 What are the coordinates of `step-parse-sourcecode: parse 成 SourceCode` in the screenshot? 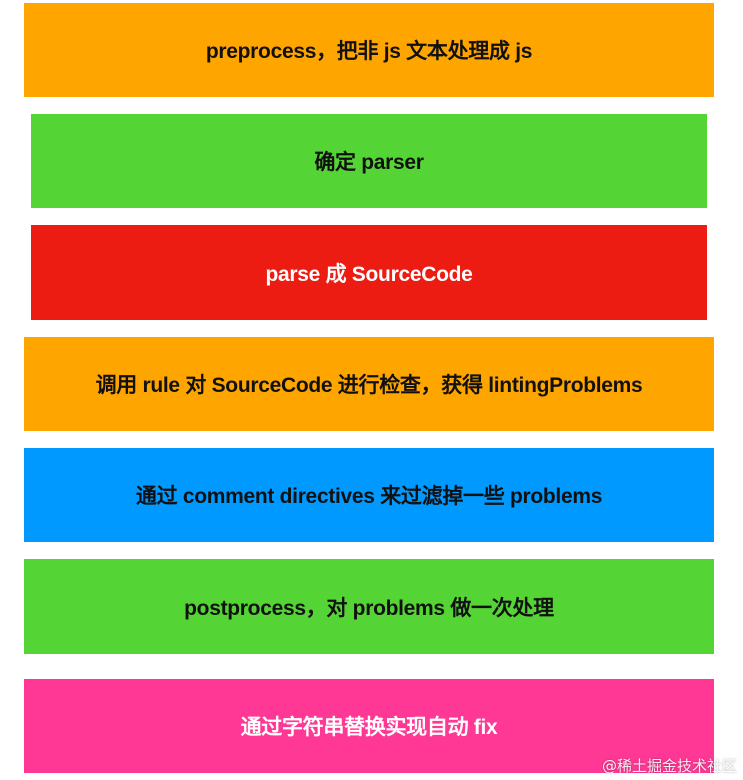 It's located at (369, 272).